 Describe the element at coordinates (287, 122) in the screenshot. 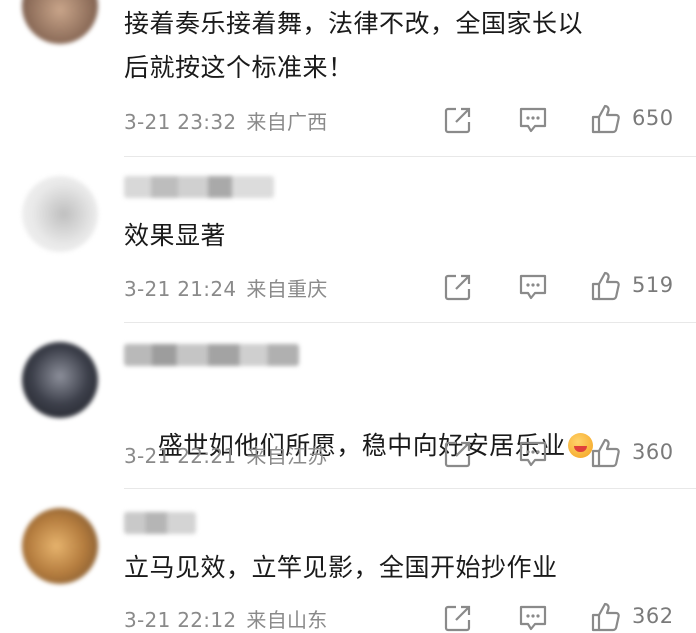

I see `comment-location: 来自广西` at that location.